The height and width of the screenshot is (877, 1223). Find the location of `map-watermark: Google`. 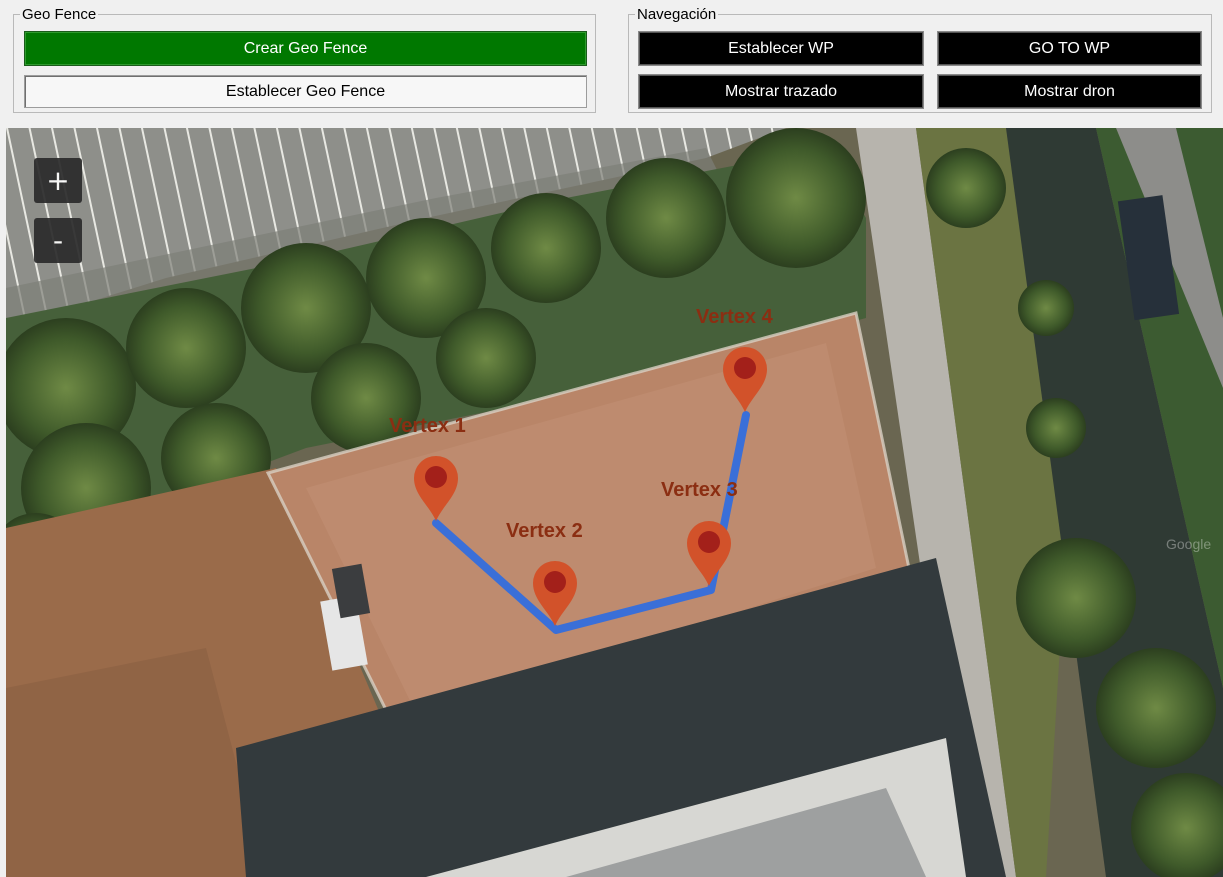

map-watermark: Google is located at coordinates (1189, 544).